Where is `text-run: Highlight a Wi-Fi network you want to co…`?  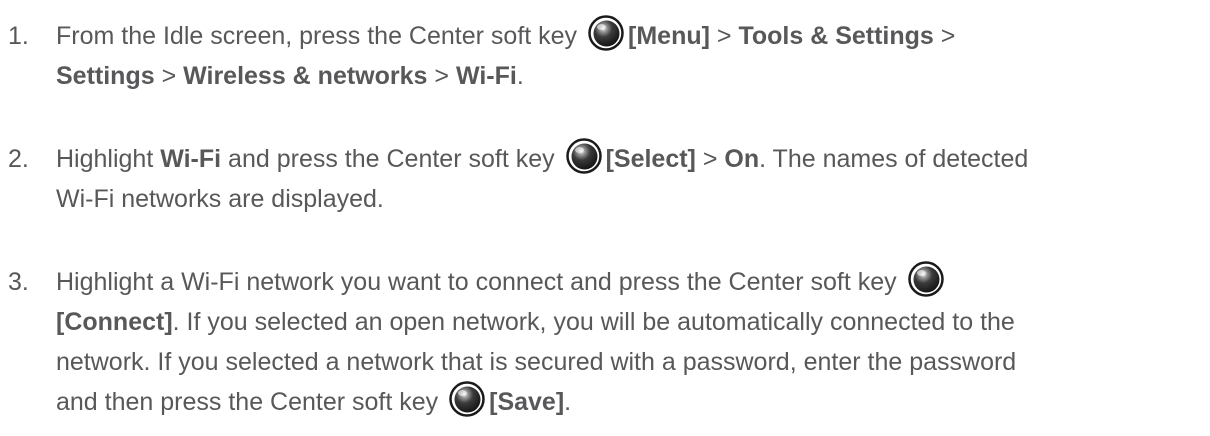 text-run: Highlight a Wi-Fi network you want to co… is located at coordinates (480, 282).